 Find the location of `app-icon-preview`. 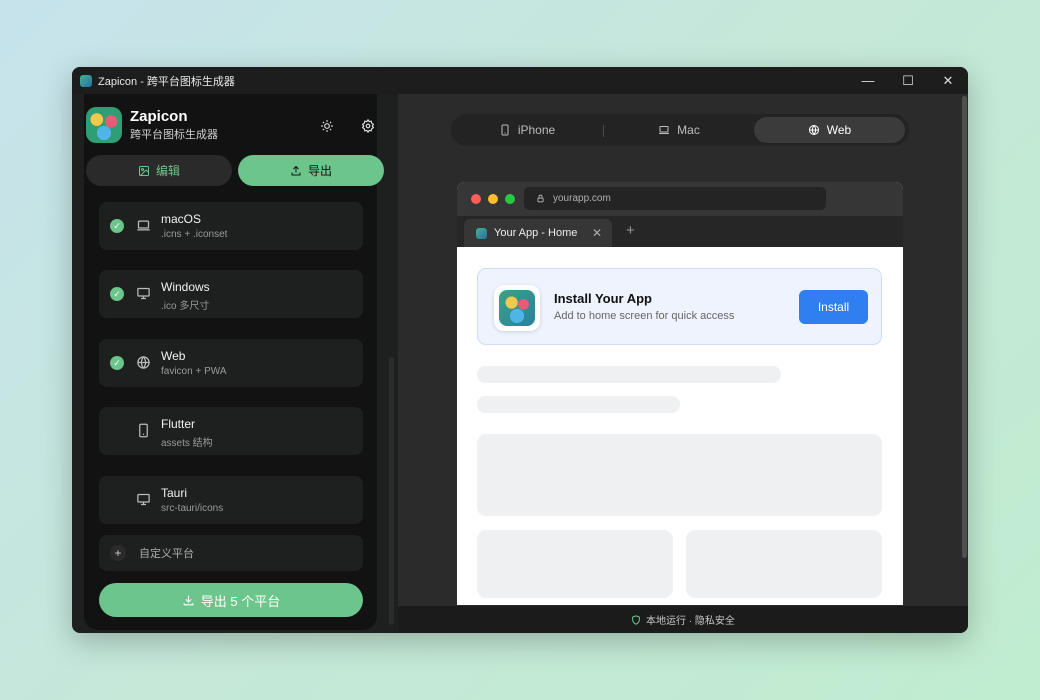

app-icon-preview is located at coordinates (517, 308).